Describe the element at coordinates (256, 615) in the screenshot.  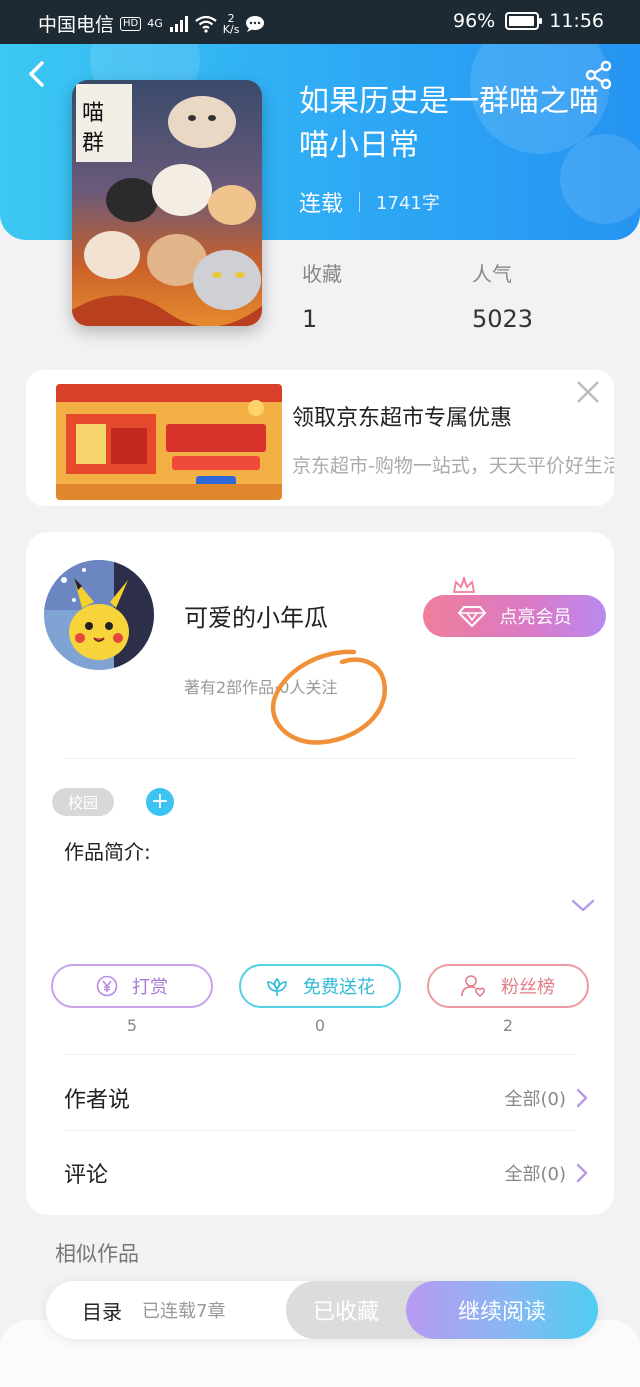
I see `author-name: 可爱的小年瓜` at that location.